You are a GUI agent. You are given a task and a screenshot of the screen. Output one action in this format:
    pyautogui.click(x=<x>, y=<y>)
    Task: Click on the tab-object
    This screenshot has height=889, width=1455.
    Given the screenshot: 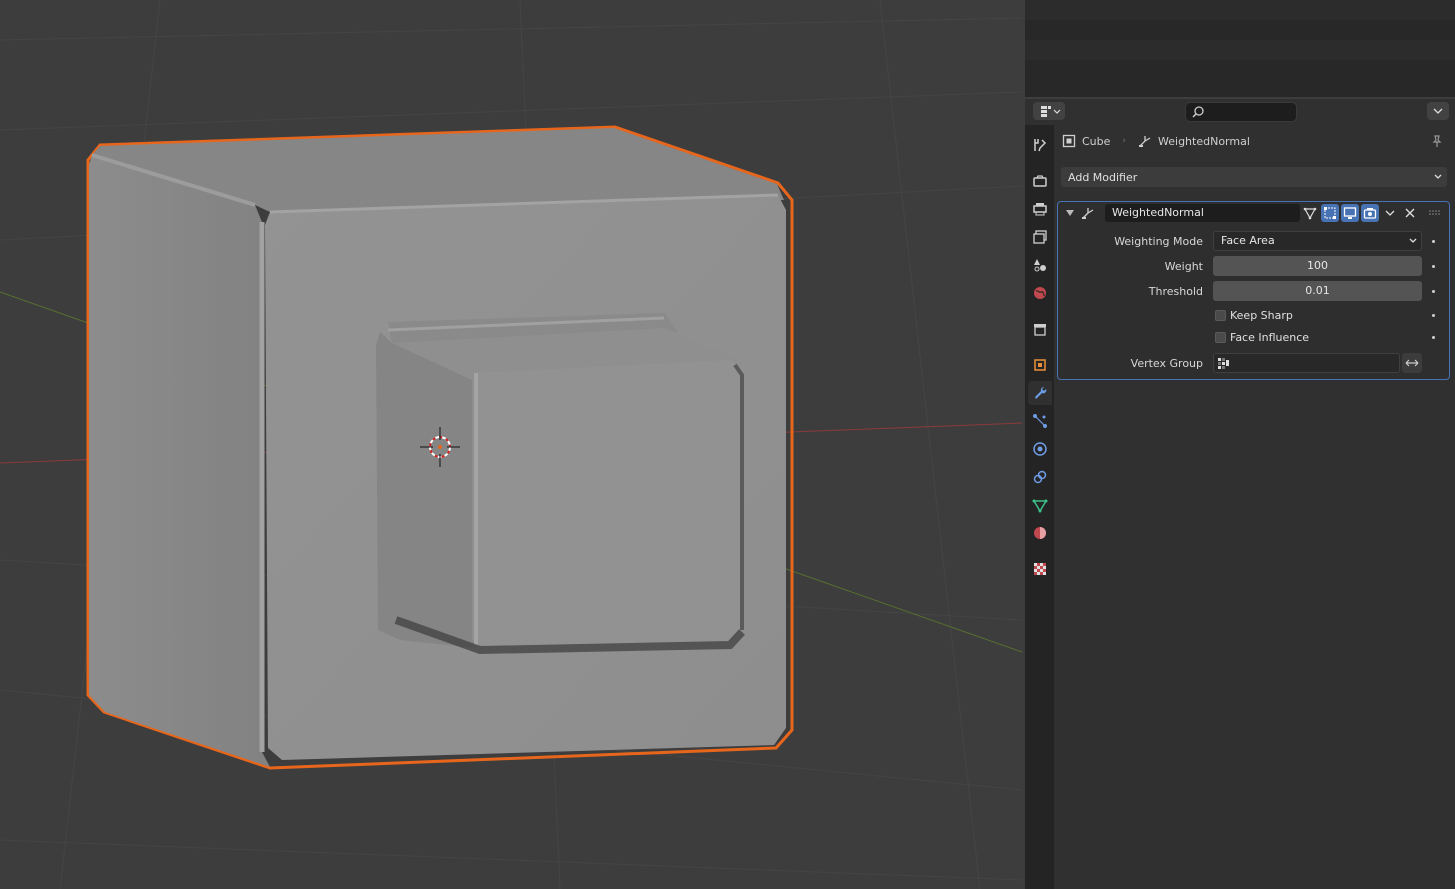 What is the action you would take?
    pyautogui.click(x=1040, y=365)
    